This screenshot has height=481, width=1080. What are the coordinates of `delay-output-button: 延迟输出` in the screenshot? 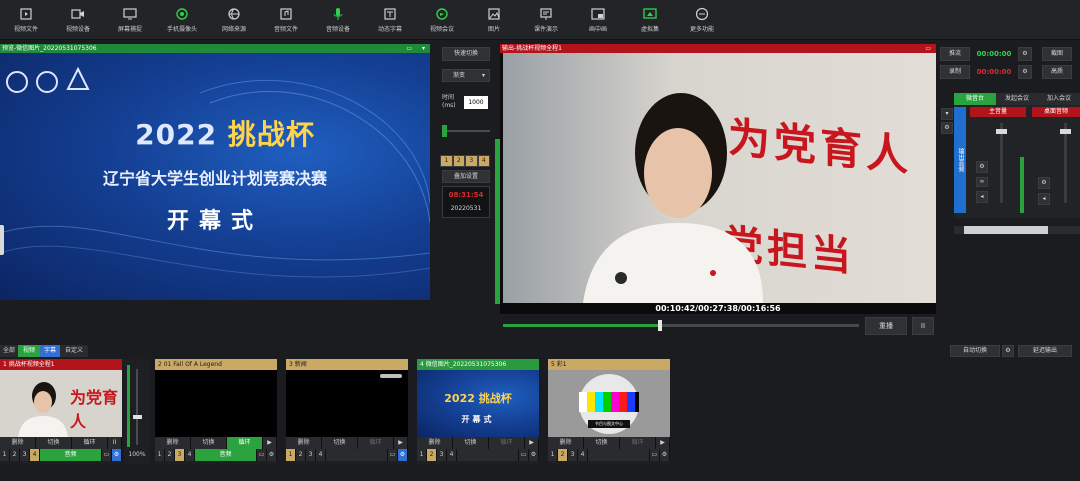 It's located at (1045, 351).